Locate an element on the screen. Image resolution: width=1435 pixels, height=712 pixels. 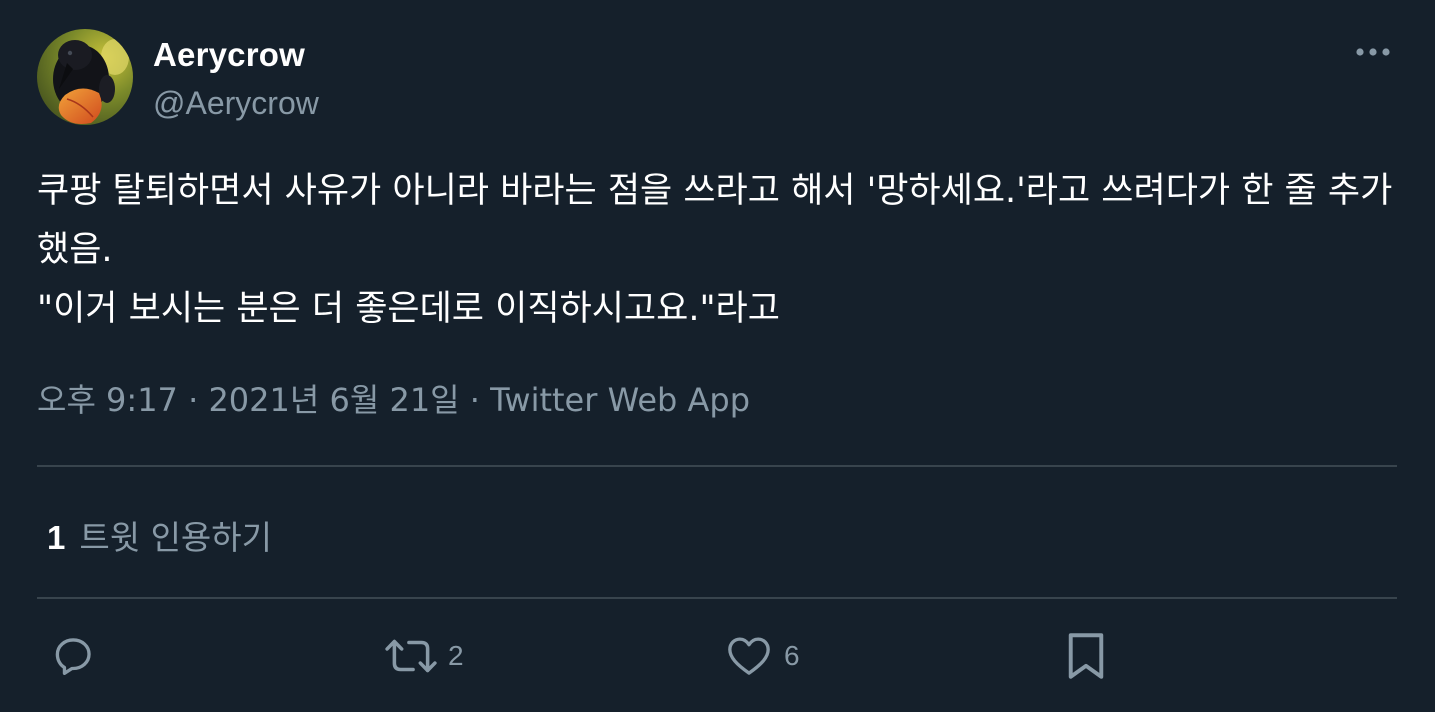
like-button: 6 is located at coordinates (762, 656).